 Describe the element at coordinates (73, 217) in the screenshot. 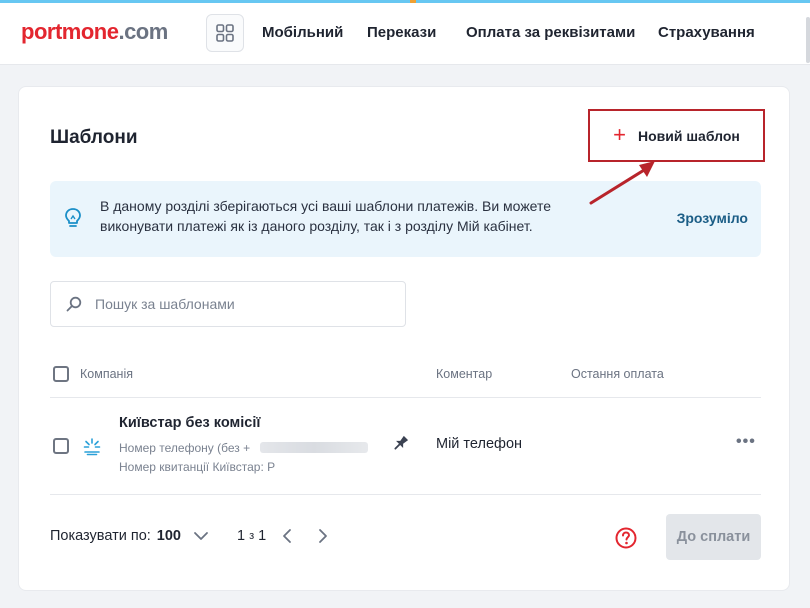

I see `lightbulb-icon` at that location.